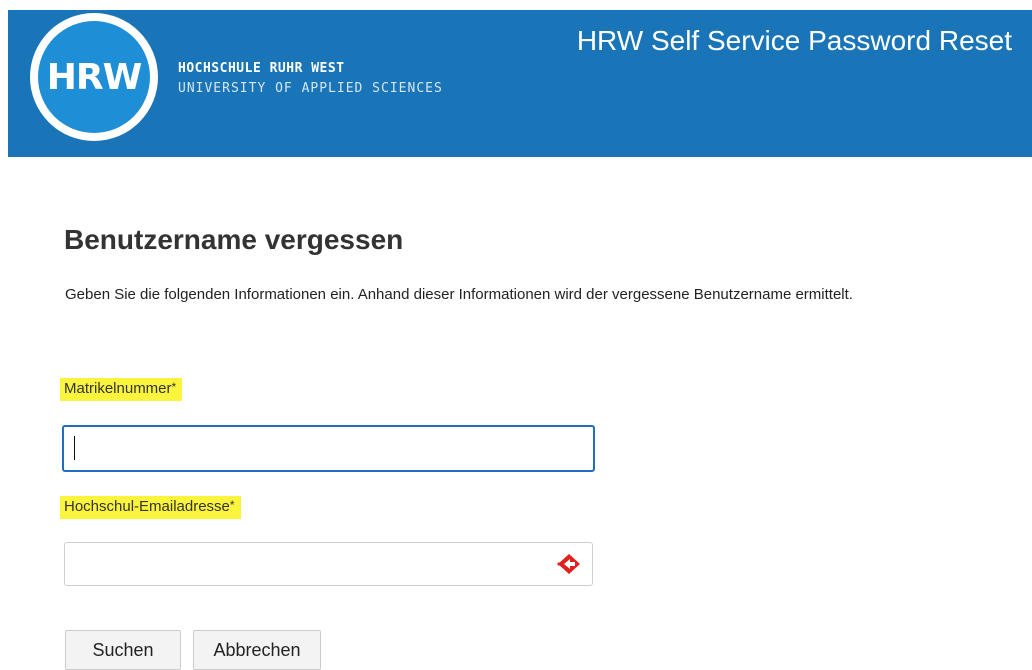  I want to click on hrw-logo-text: HRW, so click(94, 77).